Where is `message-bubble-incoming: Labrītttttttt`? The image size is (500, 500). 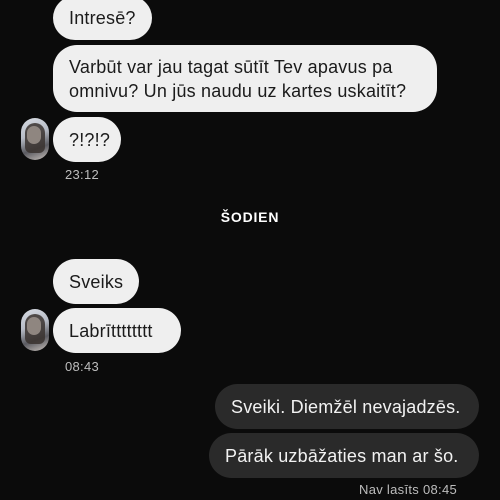
message-bubble-incoming: Labrītttttttt is located at coordinates (117, 330).